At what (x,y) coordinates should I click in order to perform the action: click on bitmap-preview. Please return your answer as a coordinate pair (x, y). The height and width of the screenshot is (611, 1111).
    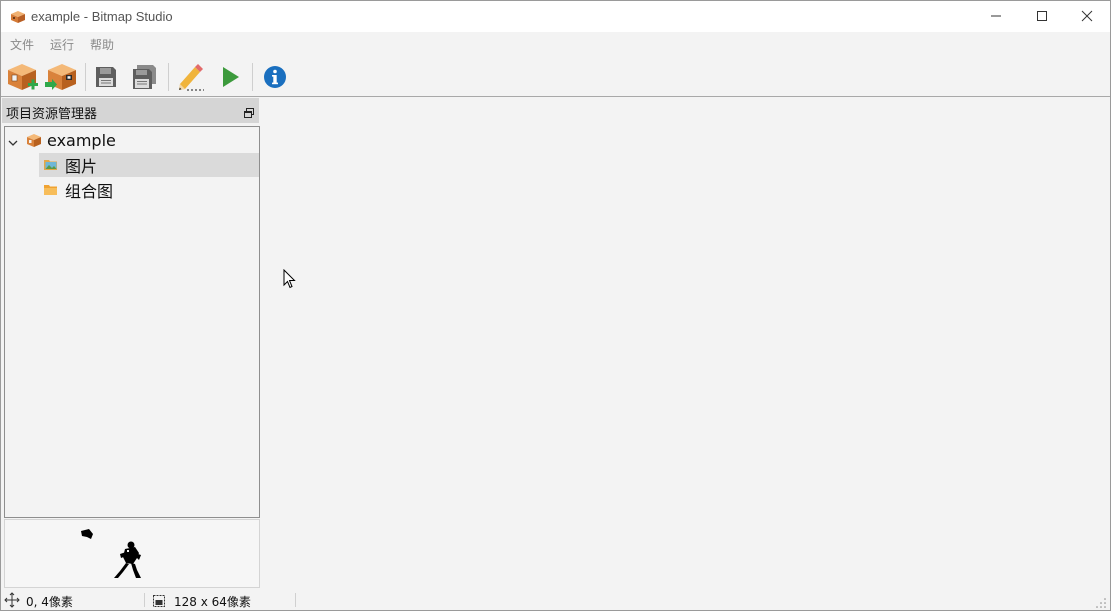
    Looking at the image, I should click on (132, 553).